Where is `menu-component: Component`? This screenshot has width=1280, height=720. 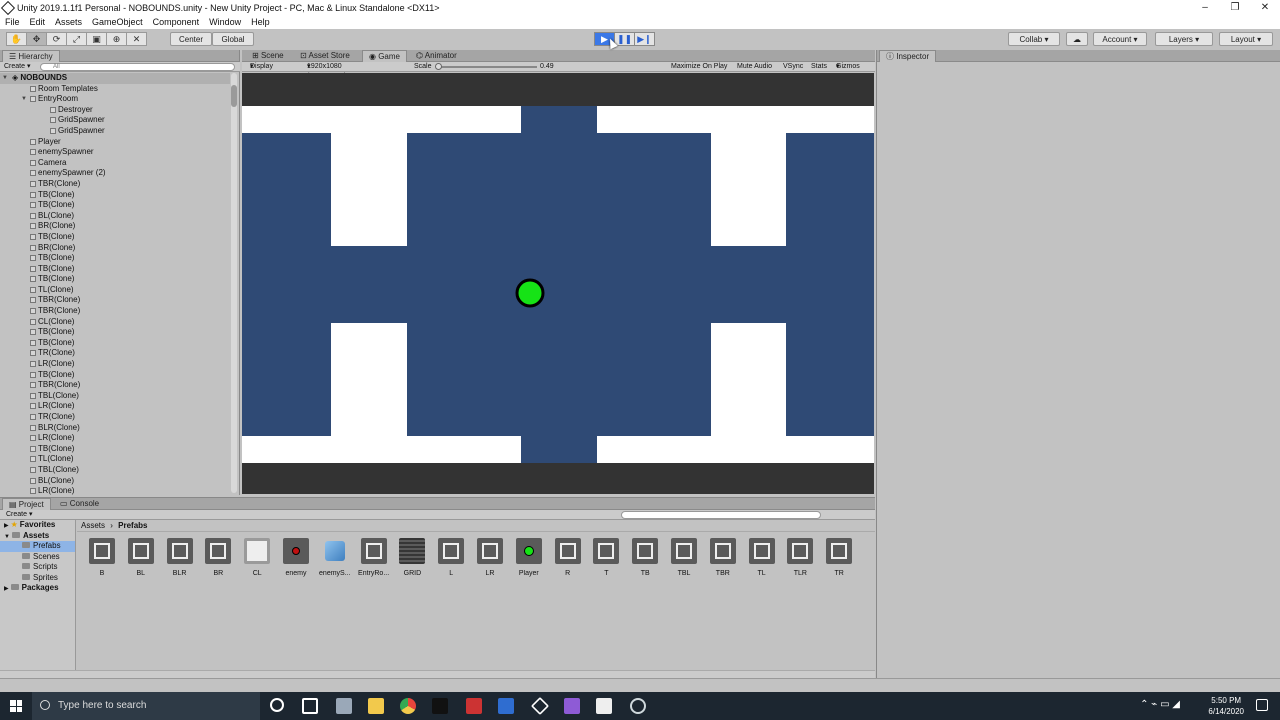
menu-component: Component is located at coordinates (176, 22).